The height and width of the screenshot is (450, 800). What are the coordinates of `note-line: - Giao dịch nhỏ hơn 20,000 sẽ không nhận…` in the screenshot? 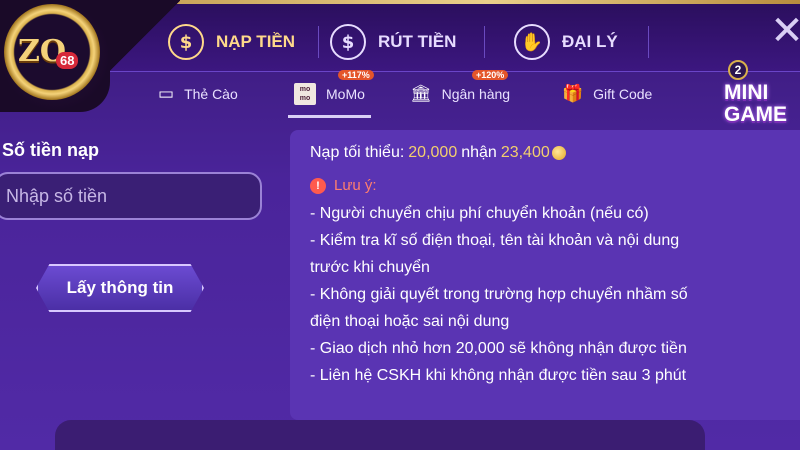 It's located at (498, 348).